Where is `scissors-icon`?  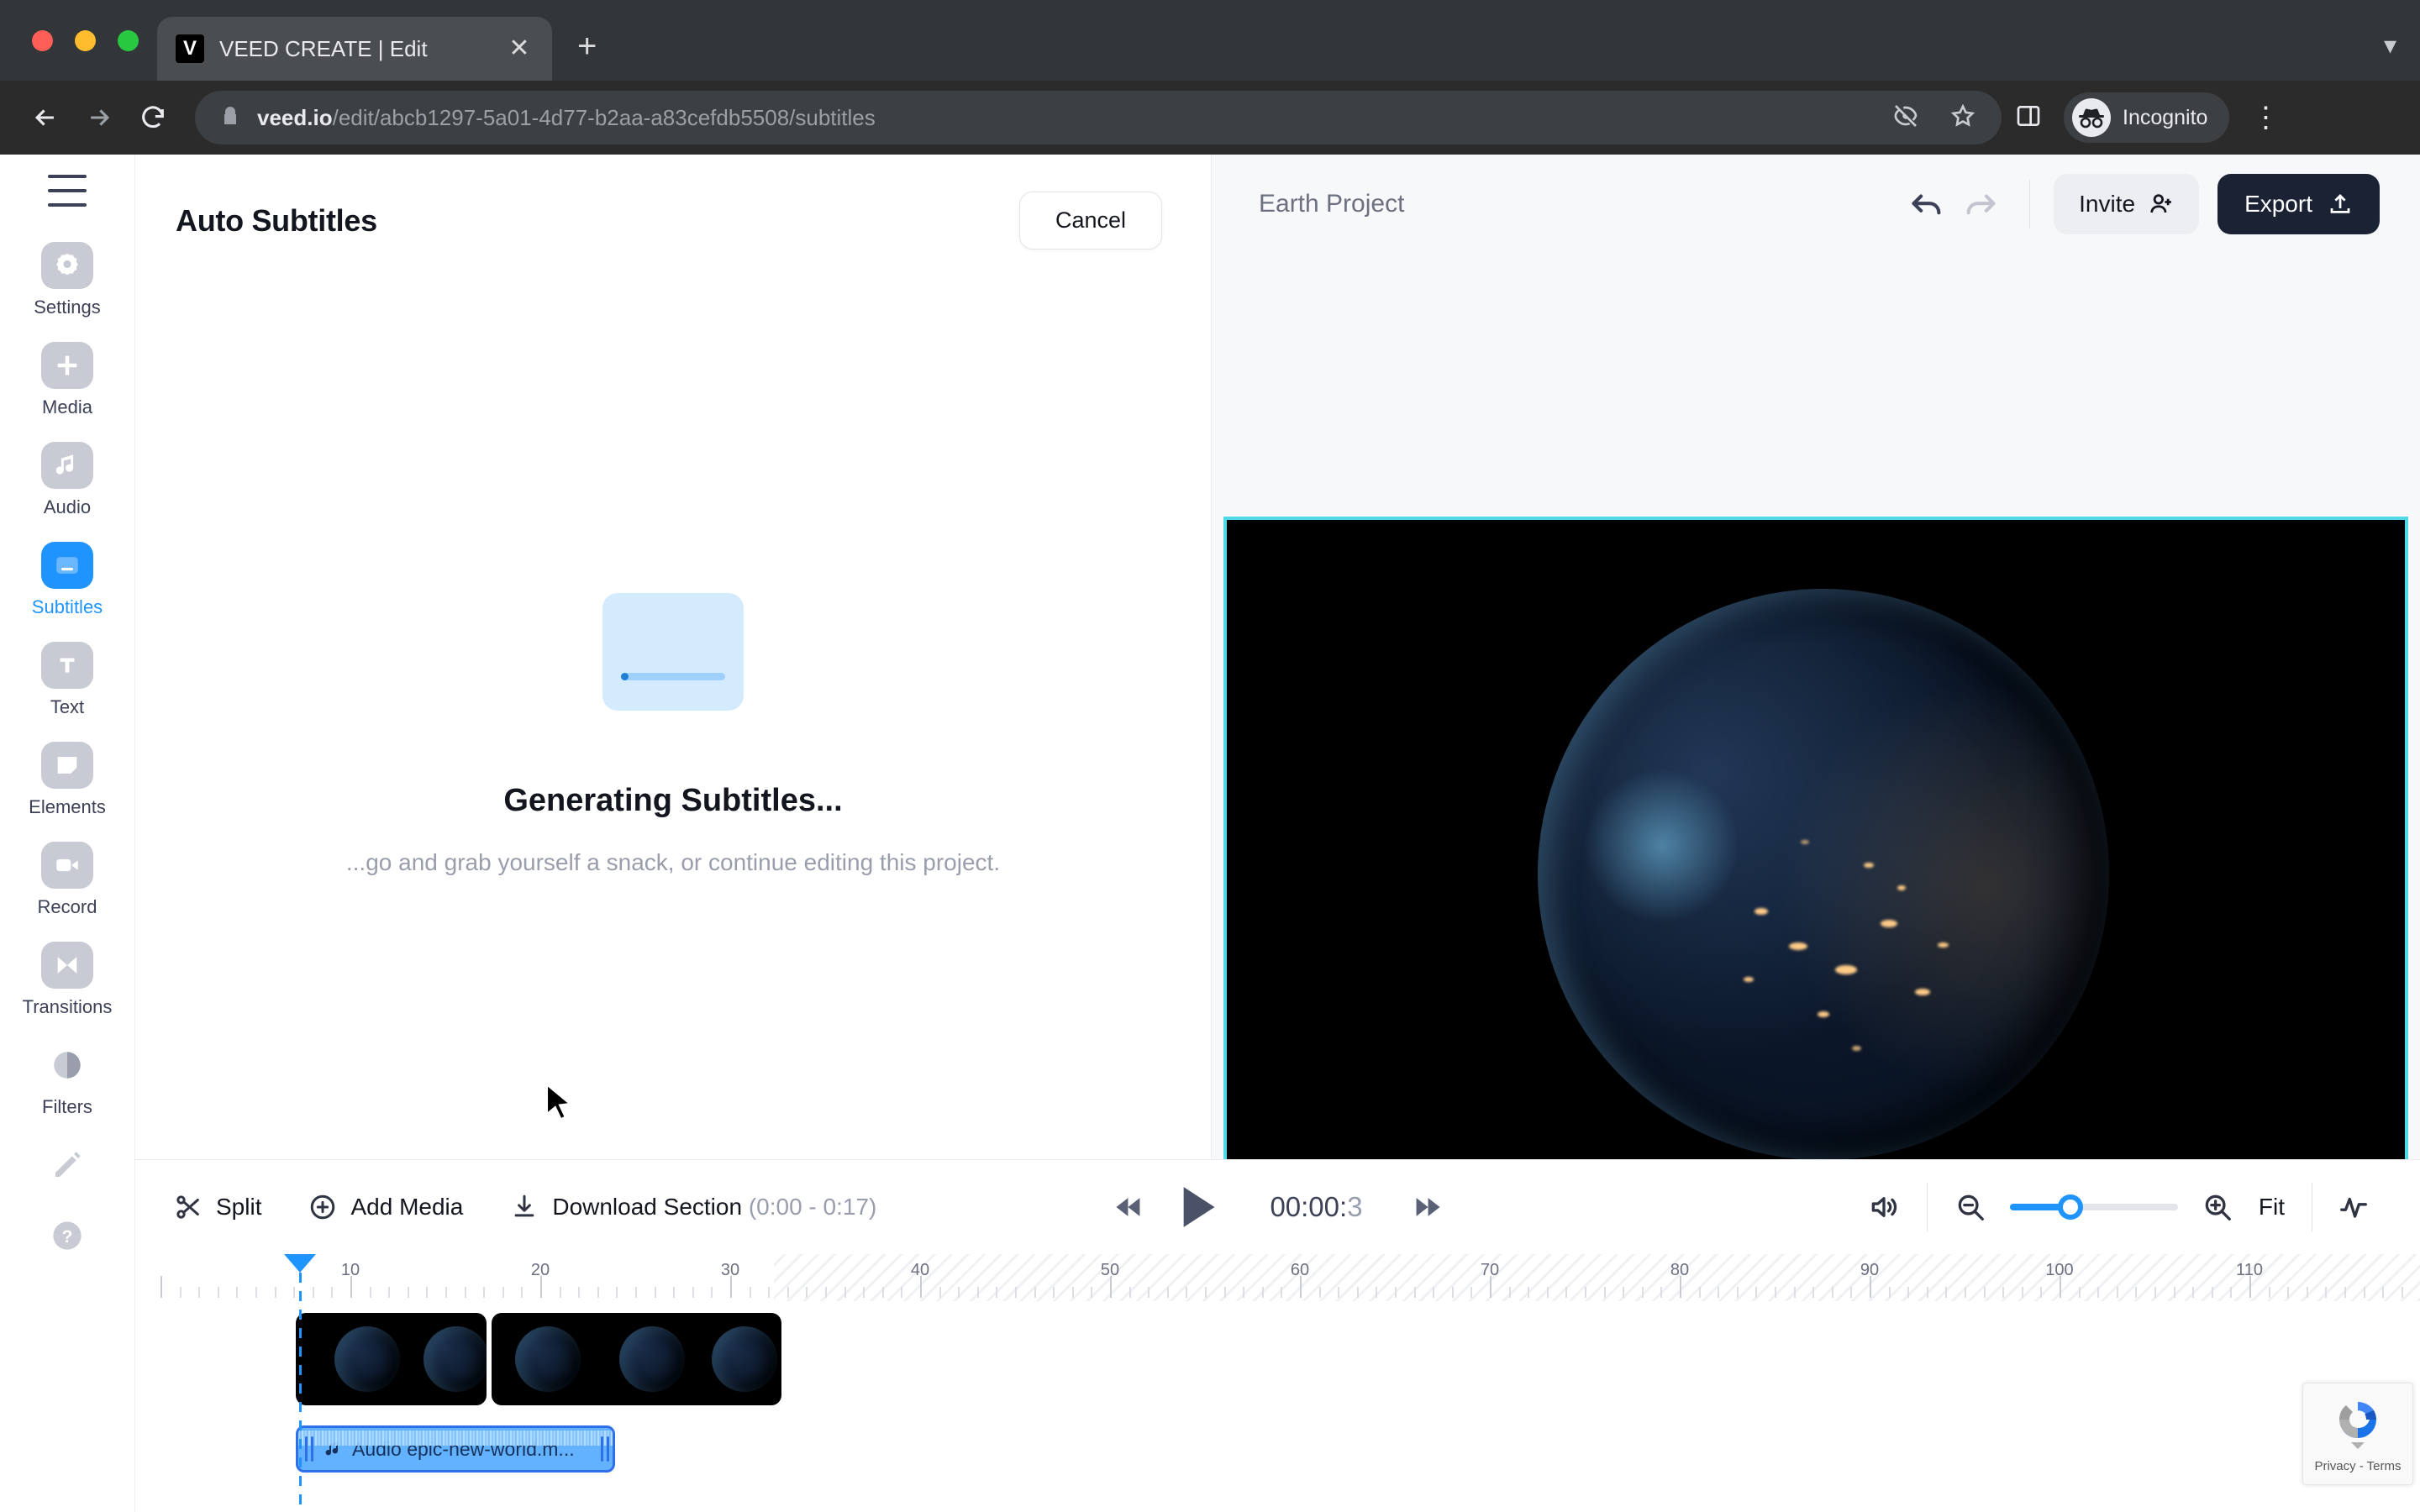 scissors-icon is located at coordinates (187, 1207).